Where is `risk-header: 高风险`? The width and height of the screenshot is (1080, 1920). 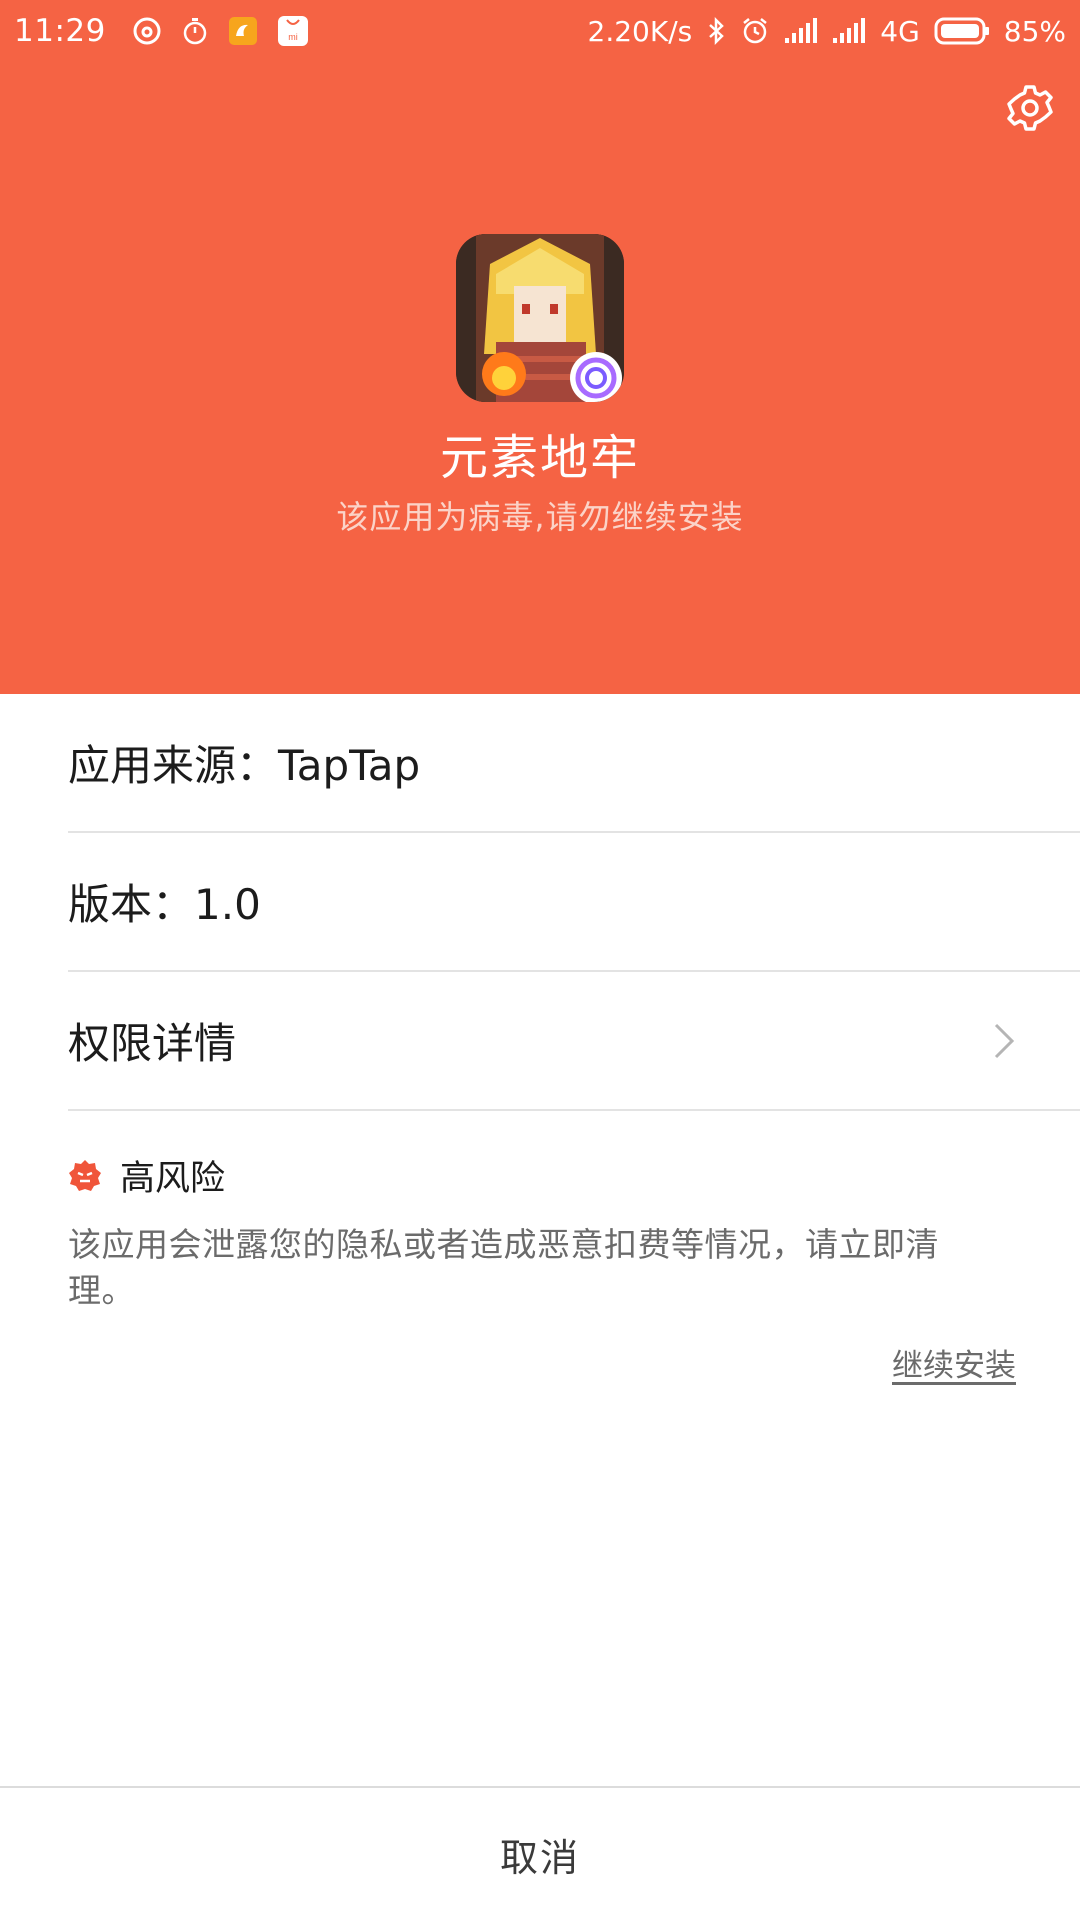
risk-header: 高风险 is located at coordinates (146, 1175).